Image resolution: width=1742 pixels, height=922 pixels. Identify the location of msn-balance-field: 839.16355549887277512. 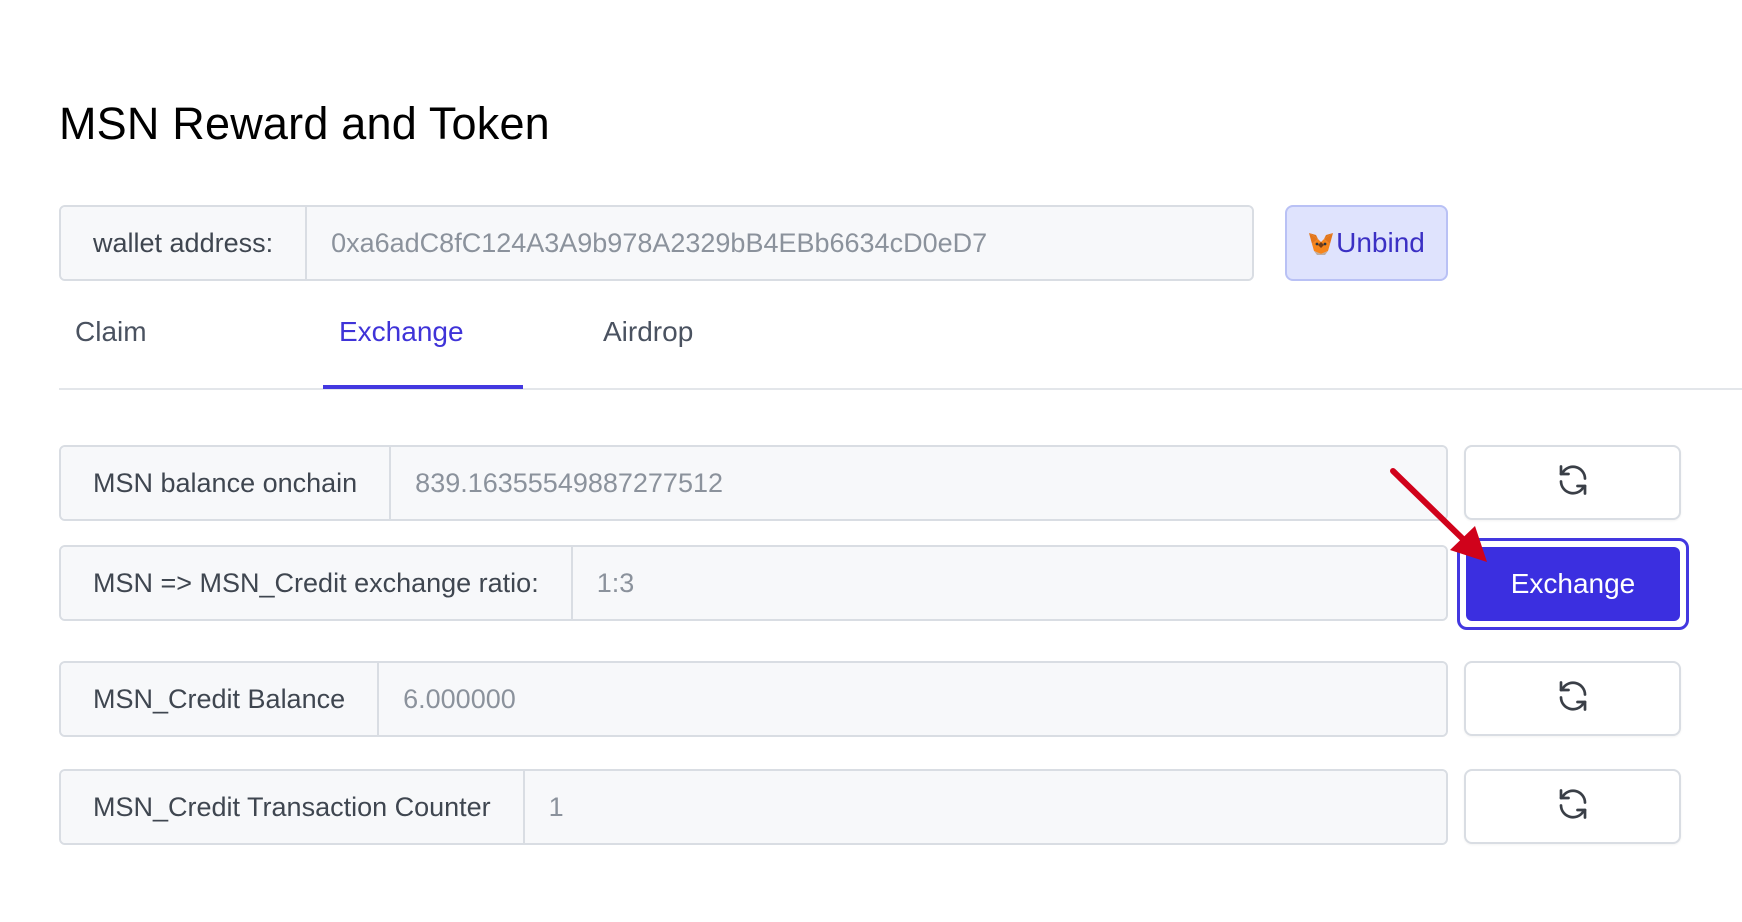
(918, 483).